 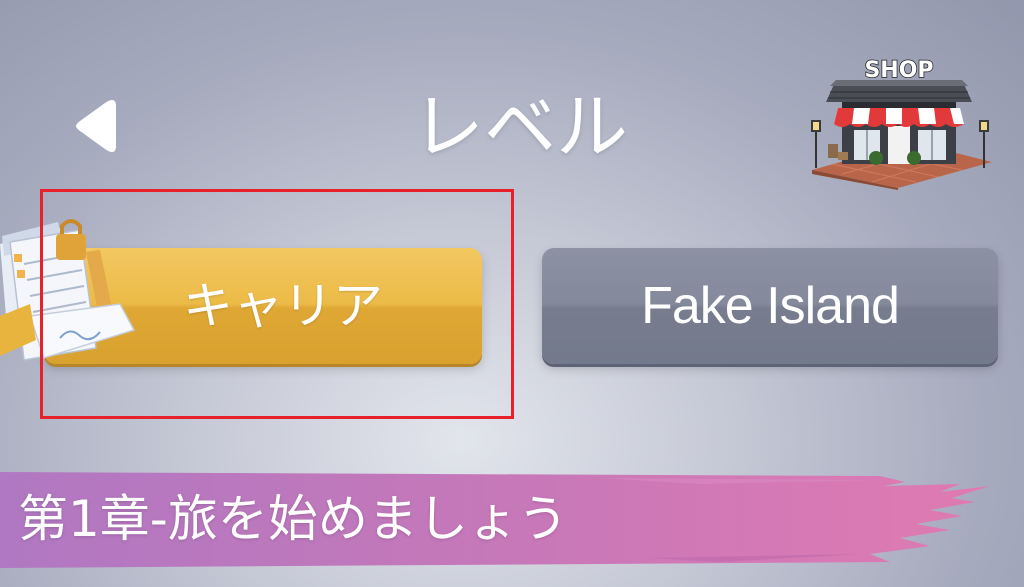 I want to click on fake-island-button: Fake Island, so click(x=770, y=306).